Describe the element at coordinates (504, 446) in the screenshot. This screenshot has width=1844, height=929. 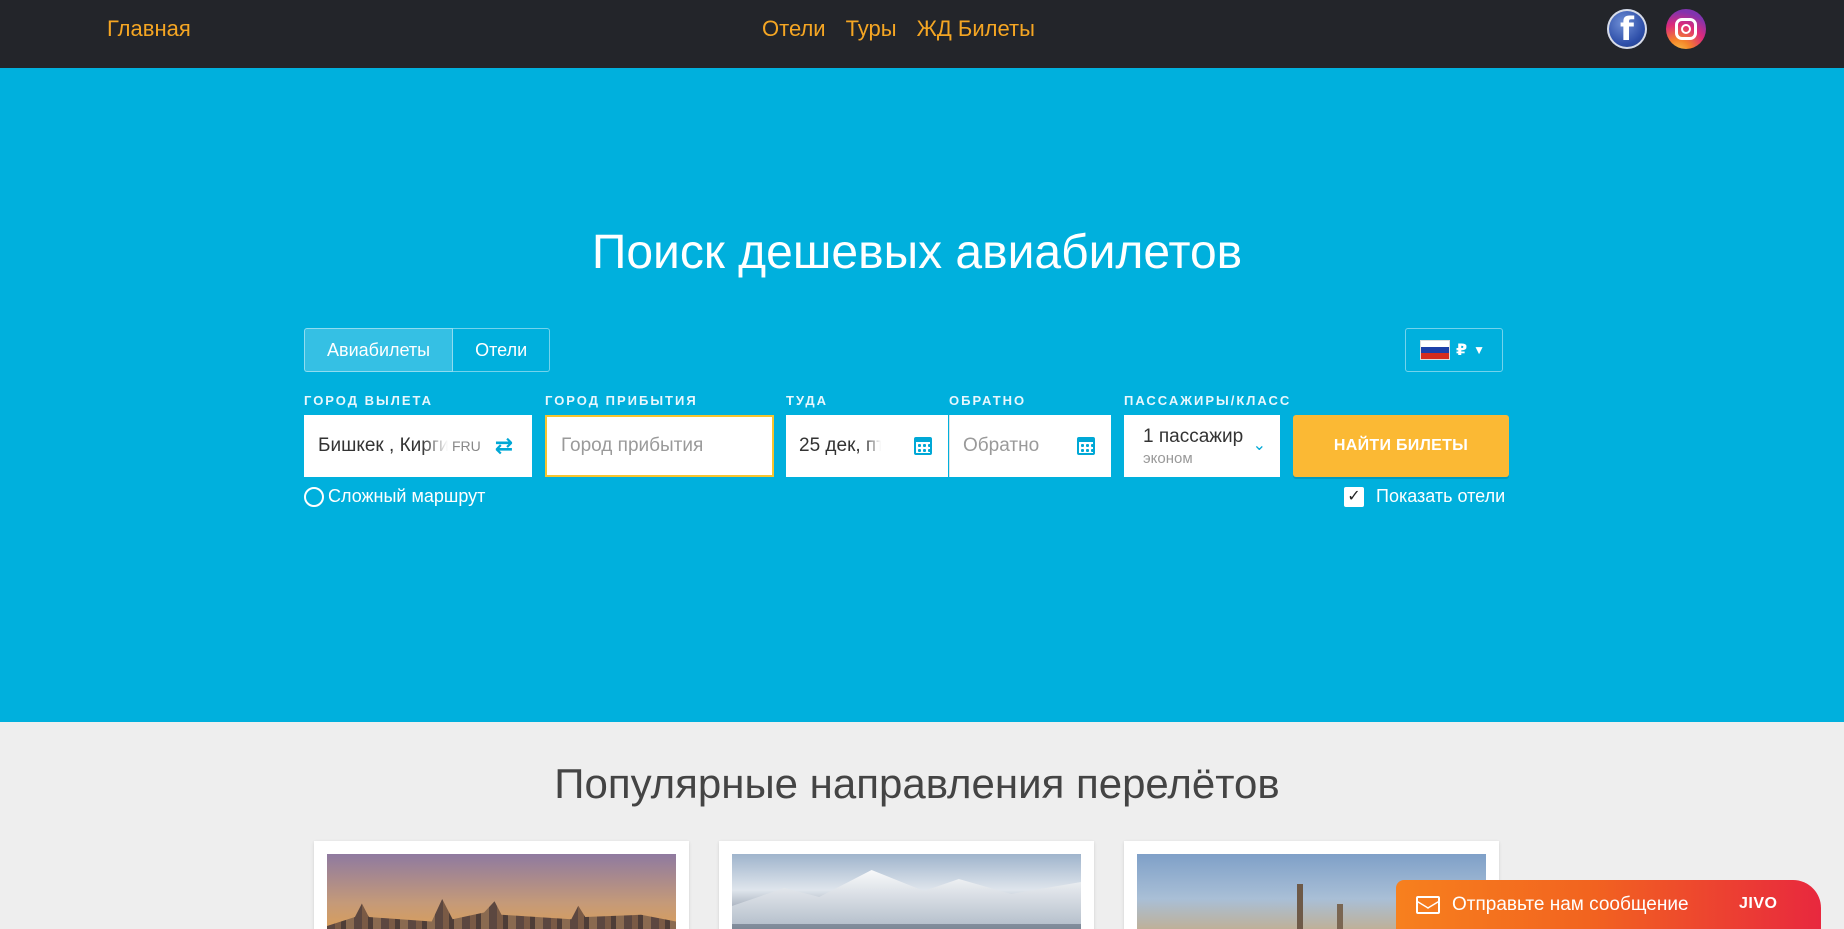
I see `swap-icon: ⇄` at that location.